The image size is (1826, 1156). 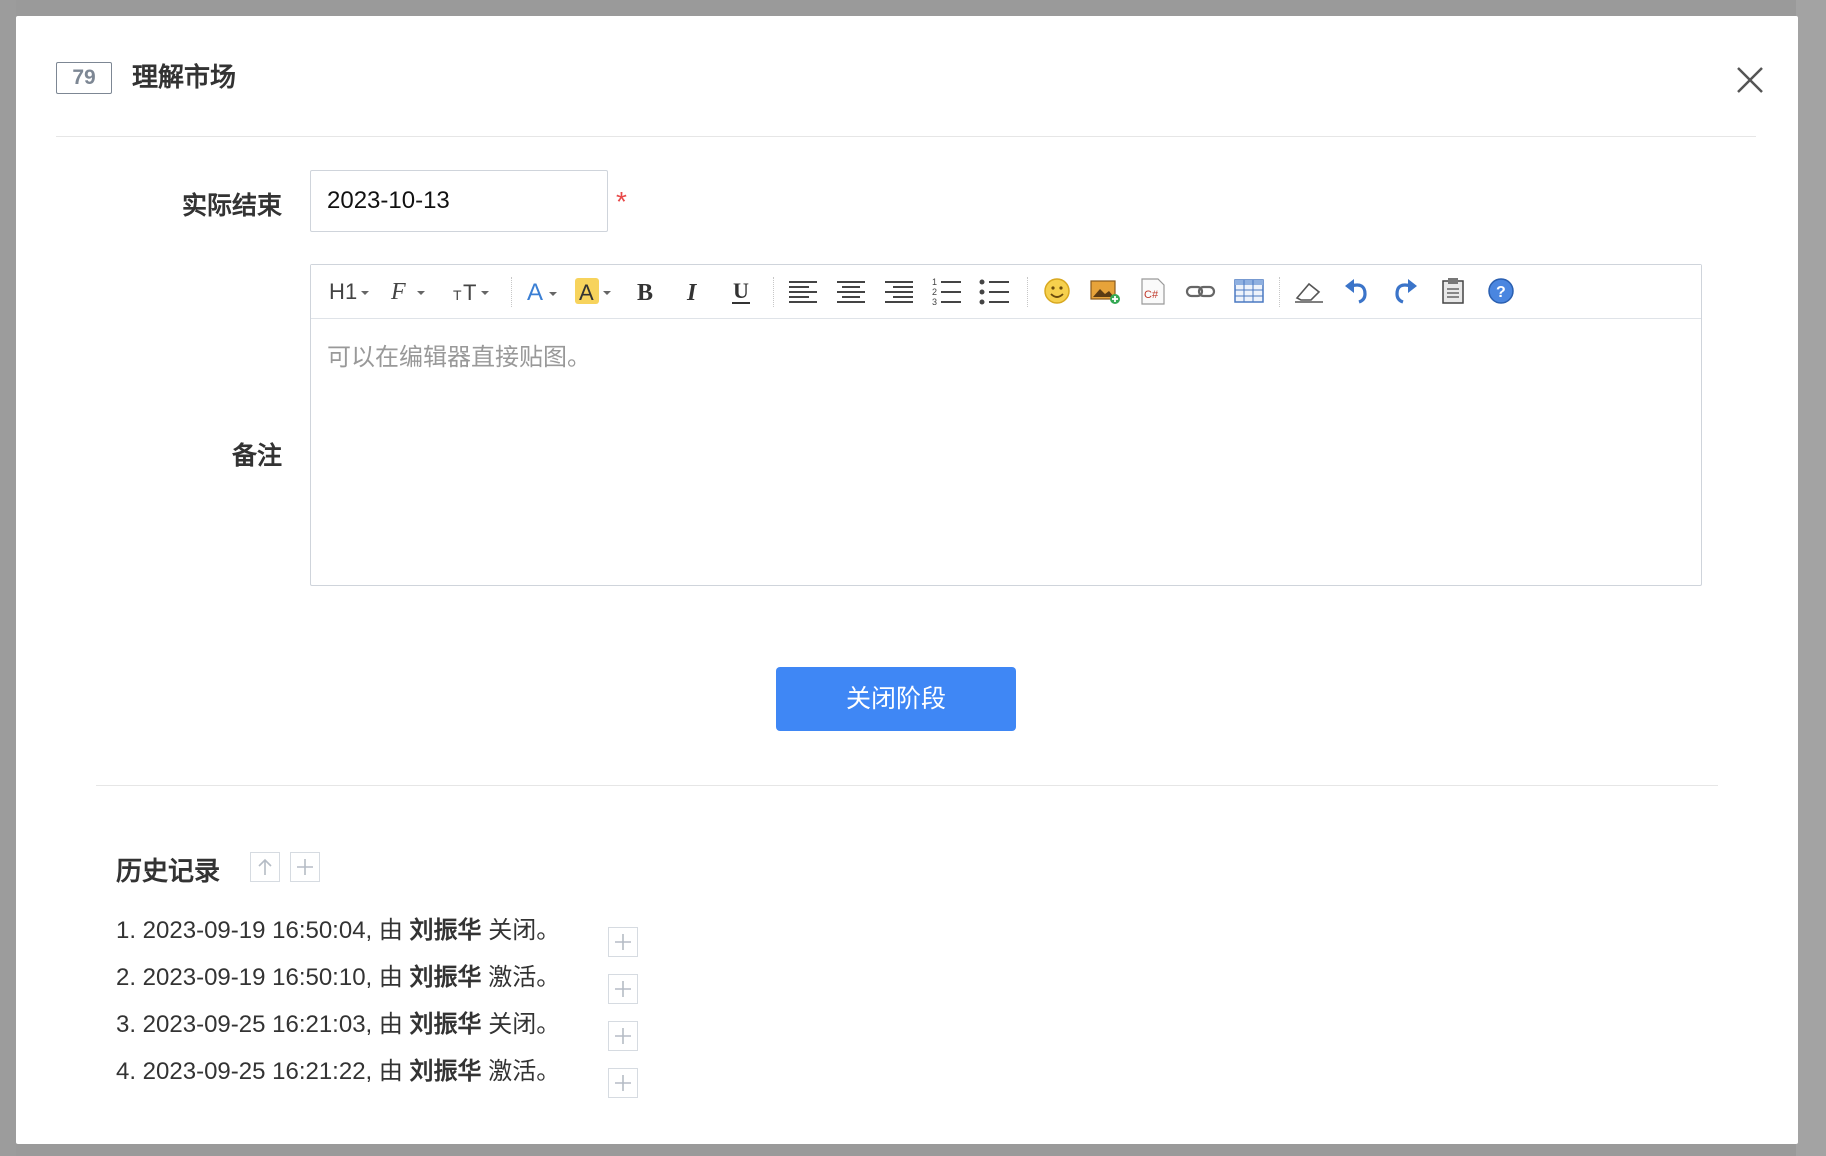 I want to click on redo-button, so click(x=1405, y=291).